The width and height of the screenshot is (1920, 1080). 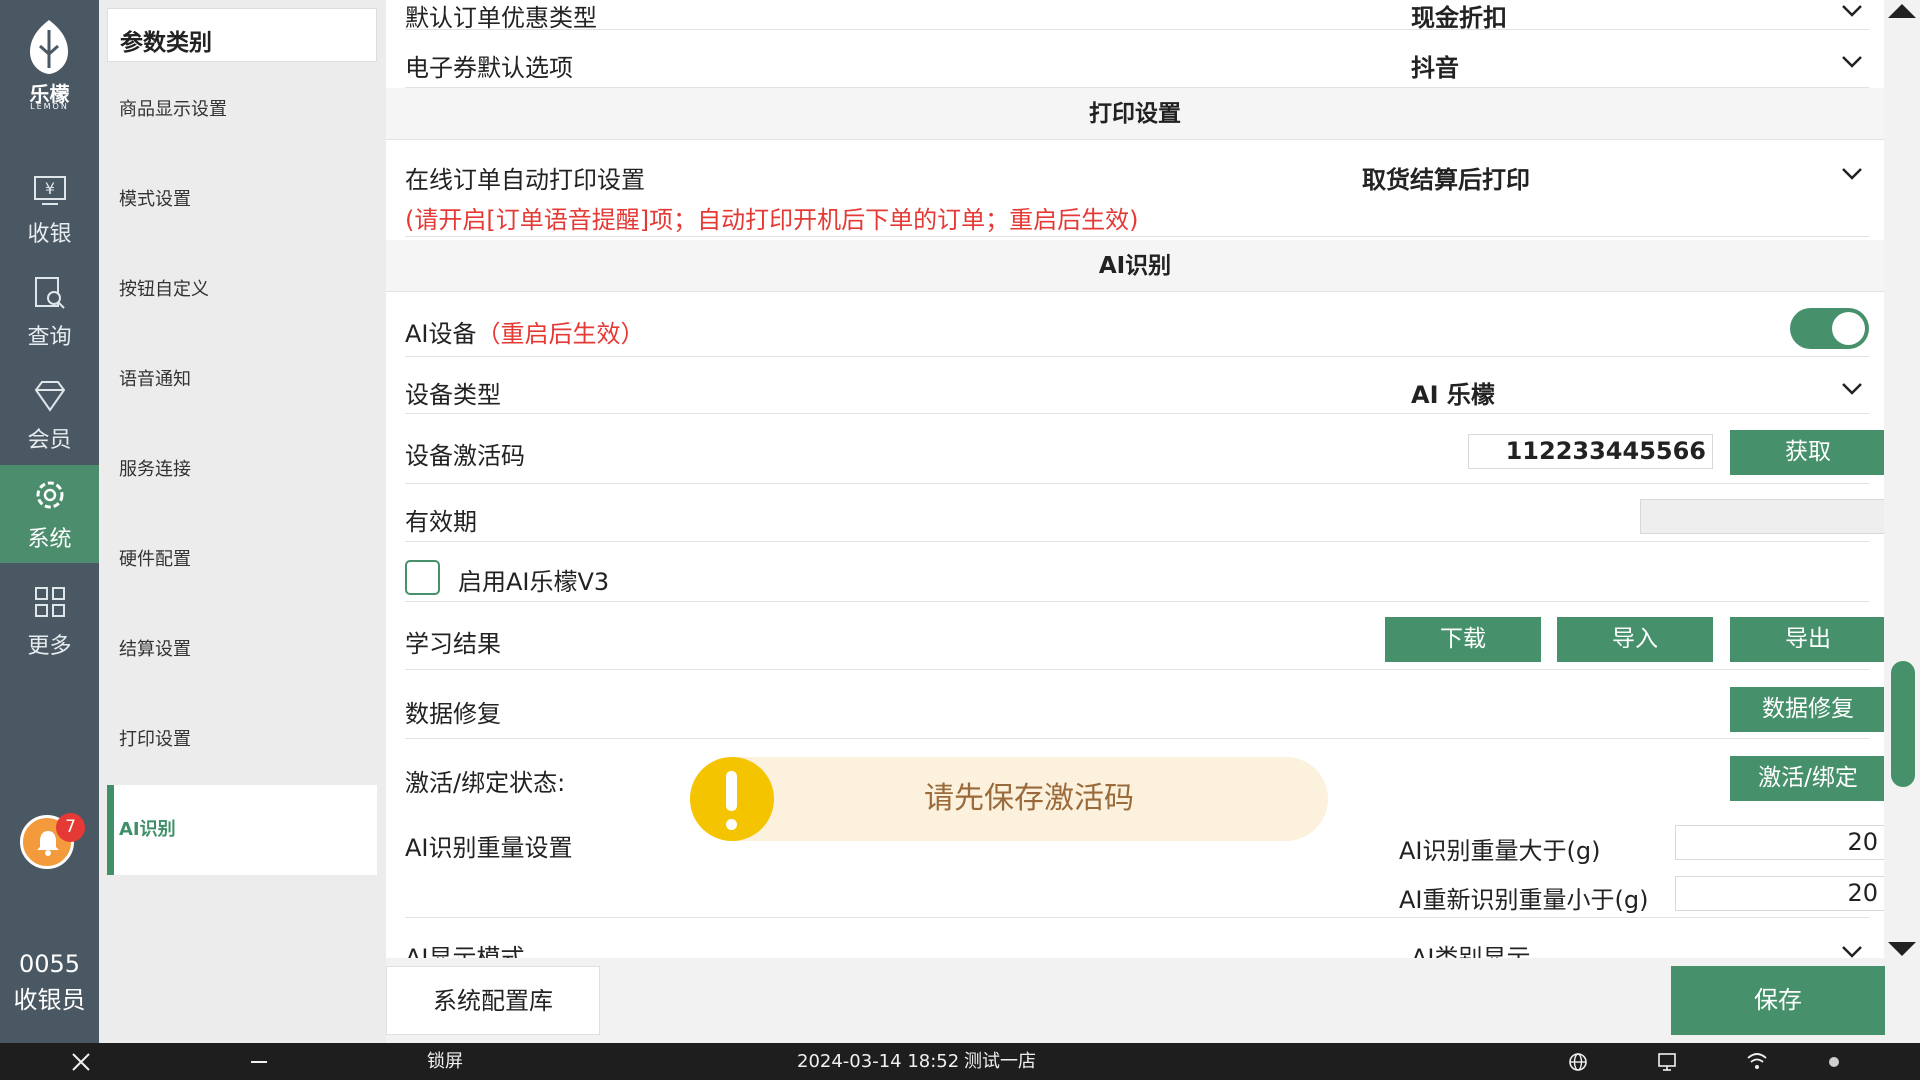 I want to click on validity-row: 有效期, so click(x=1144, y=513).